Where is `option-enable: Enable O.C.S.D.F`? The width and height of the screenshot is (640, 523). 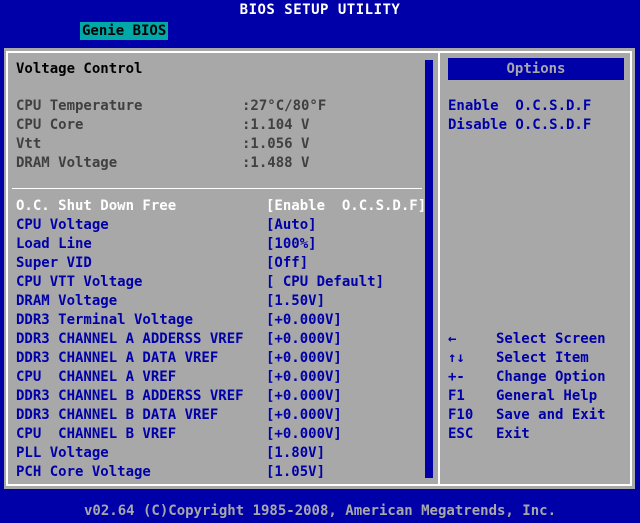 option-enable: Enable O.C.S.D.F is located at coordinates (519, 106).